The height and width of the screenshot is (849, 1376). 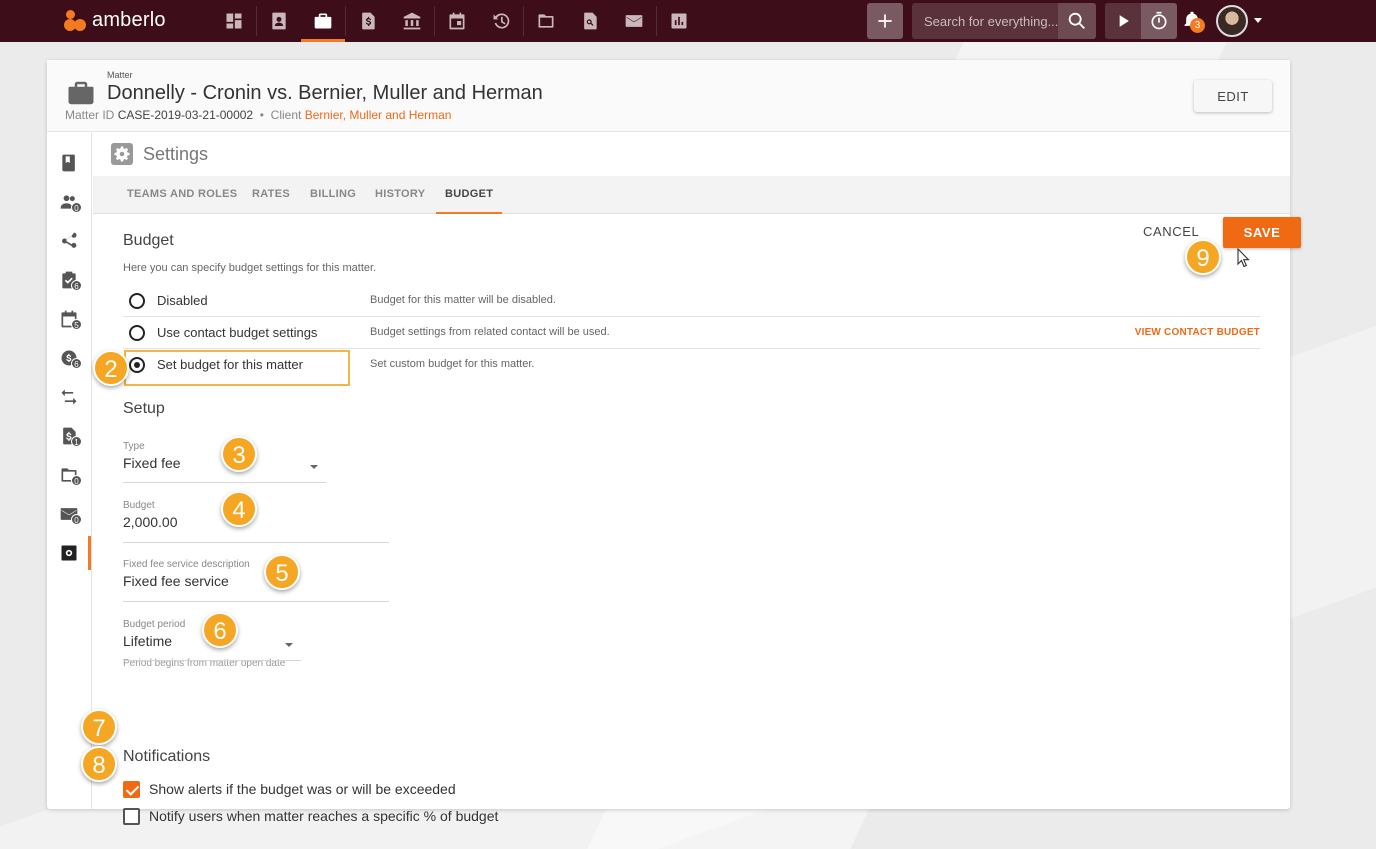 What do you see at coordinates (131, 816) in the screenshot?
I see `budget-percent-checkbox` at bounding box center [131, 816].